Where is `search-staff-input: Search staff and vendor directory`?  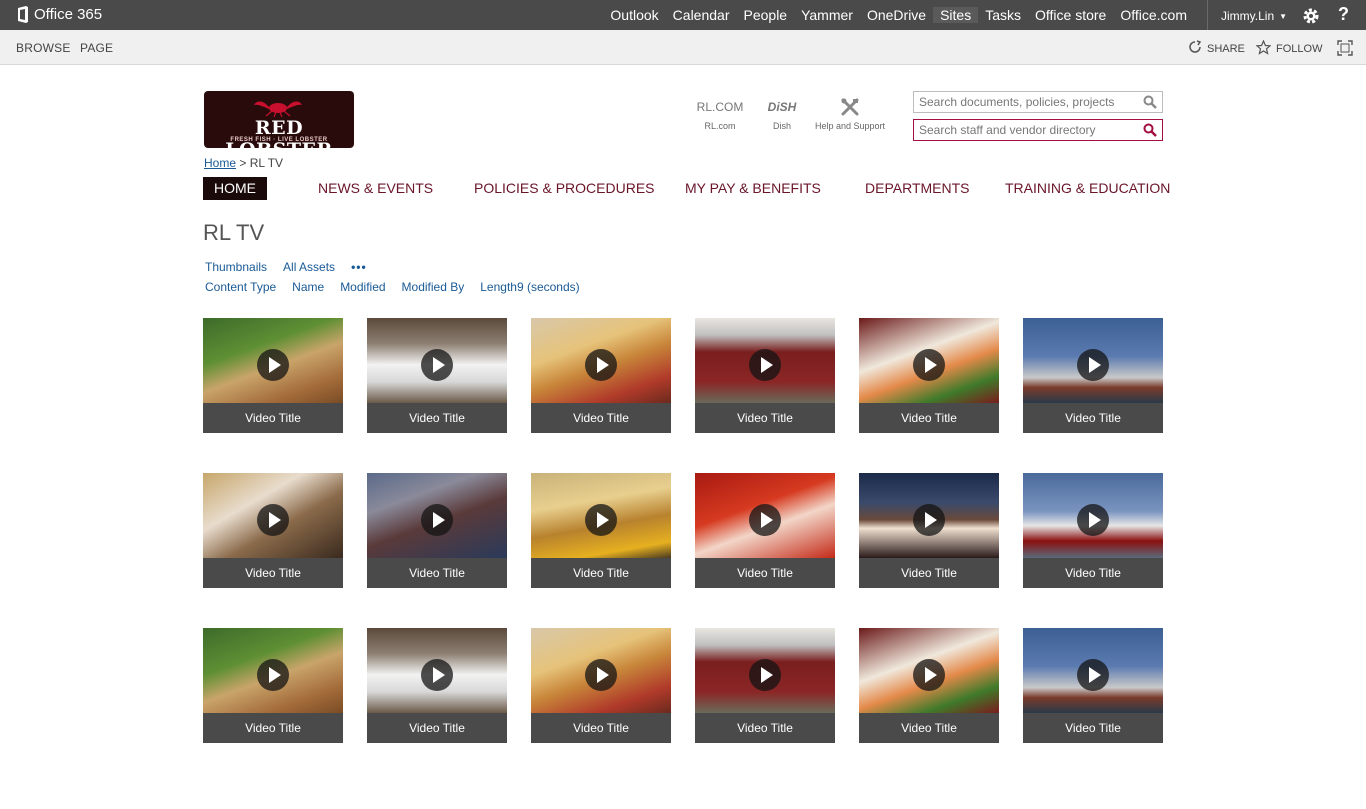 search-staff-input: Search staff and vendor directory is located at coordinates (1038, 130).